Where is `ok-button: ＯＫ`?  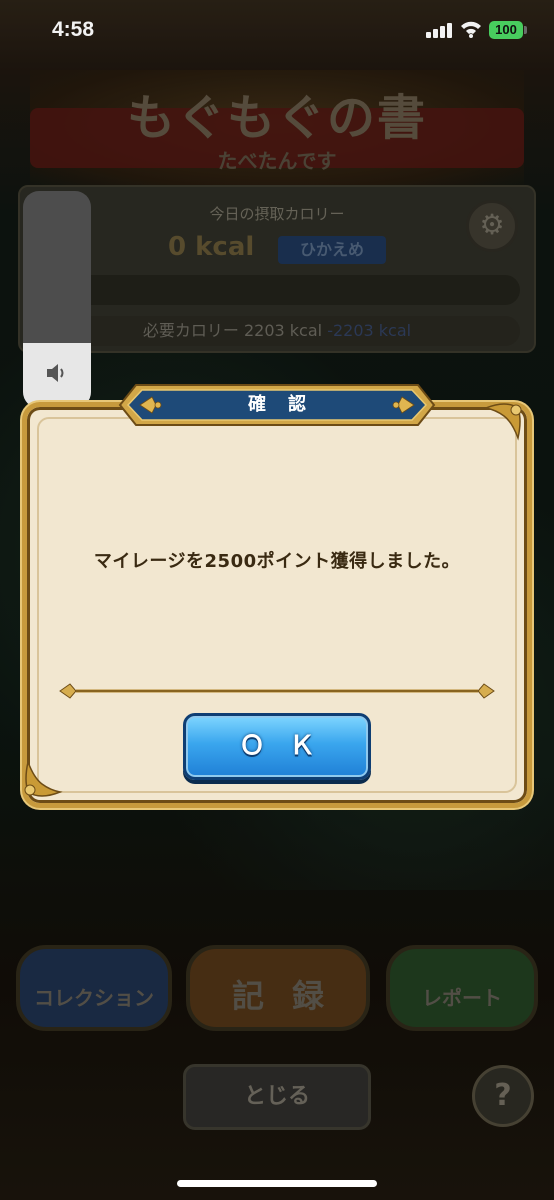
ok-button: ＯＫ is located at coordinates (277, 746).